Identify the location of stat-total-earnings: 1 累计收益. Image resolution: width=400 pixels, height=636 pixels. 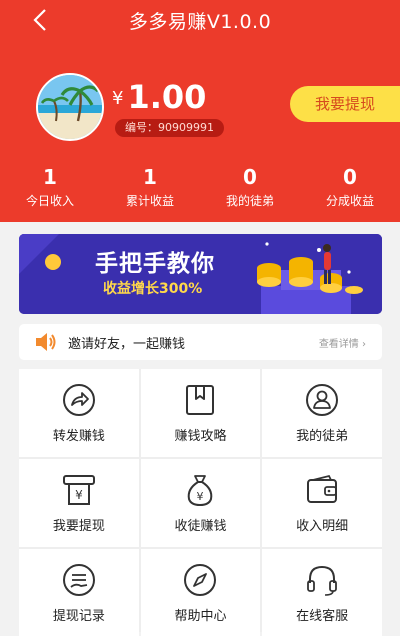
(150, 189).